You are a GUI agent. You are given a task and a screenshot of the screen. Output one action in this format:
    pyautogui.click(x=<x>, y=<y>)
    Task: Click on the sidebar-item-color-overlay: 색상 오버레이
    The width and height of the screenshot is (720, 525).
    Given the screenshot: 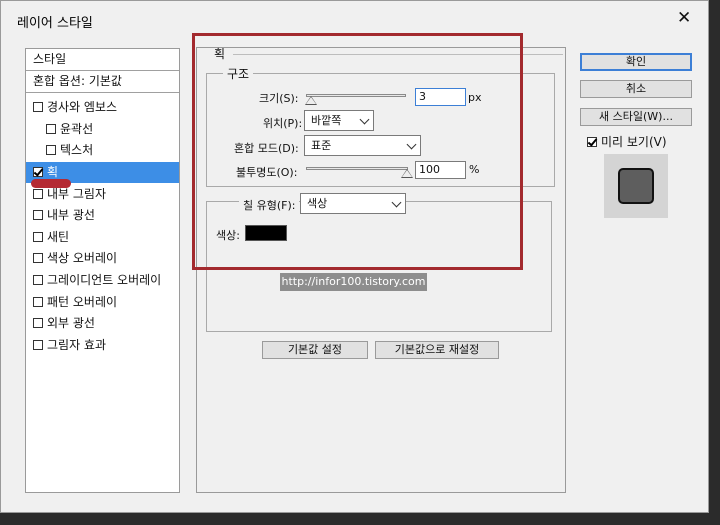 What is the action you would take?
    pyautogui.click(x=102, y=258)
    